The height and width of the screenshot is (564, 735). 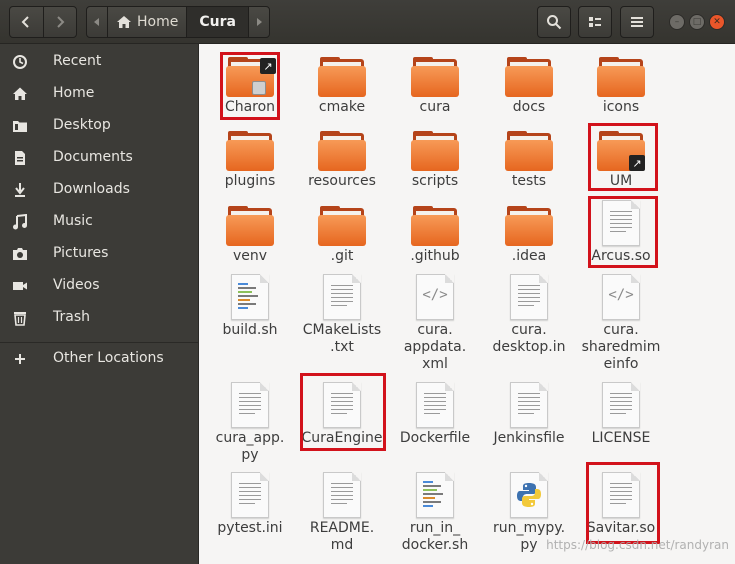 What do you see at coordinates (20, 359) in the screenshot?
I see `plus-icon` at bounding box center [20, 359].